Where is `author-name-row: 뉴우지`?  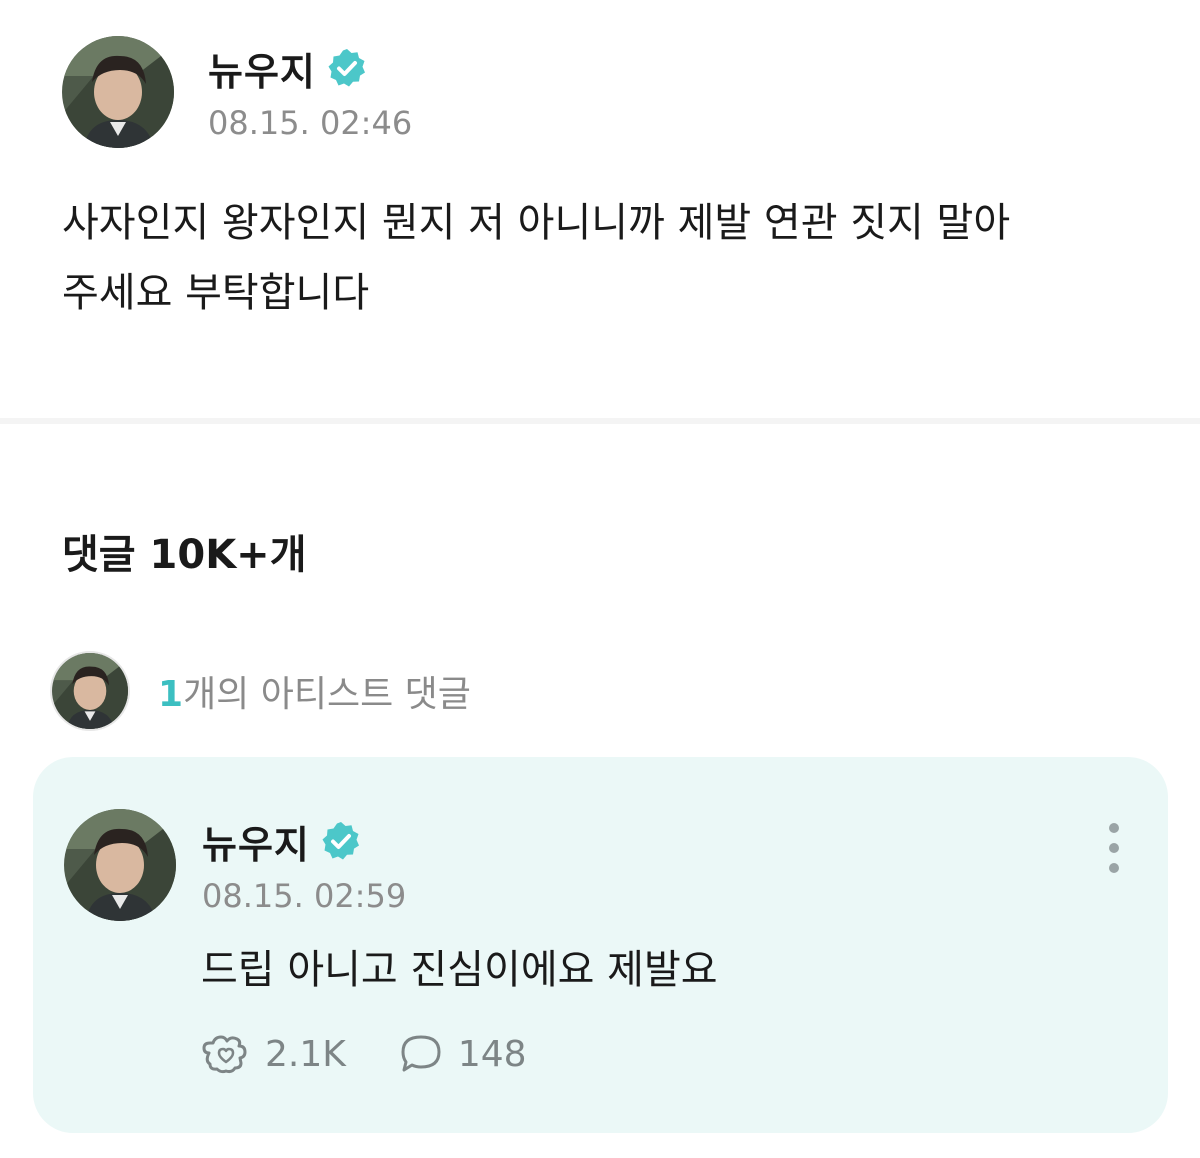 author-name-row: 뉴우지 is located at coordinates (310, 68).